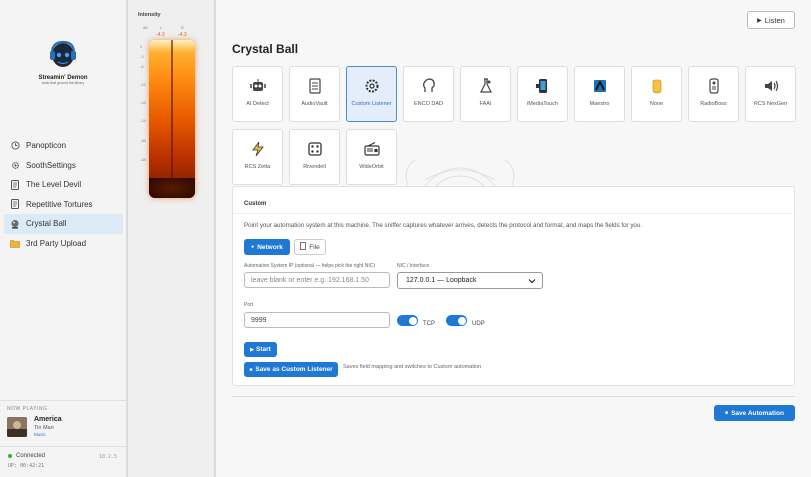  Describe the element at coordinates (303, 247) in the screenshot. I see `file-icon` at that location.